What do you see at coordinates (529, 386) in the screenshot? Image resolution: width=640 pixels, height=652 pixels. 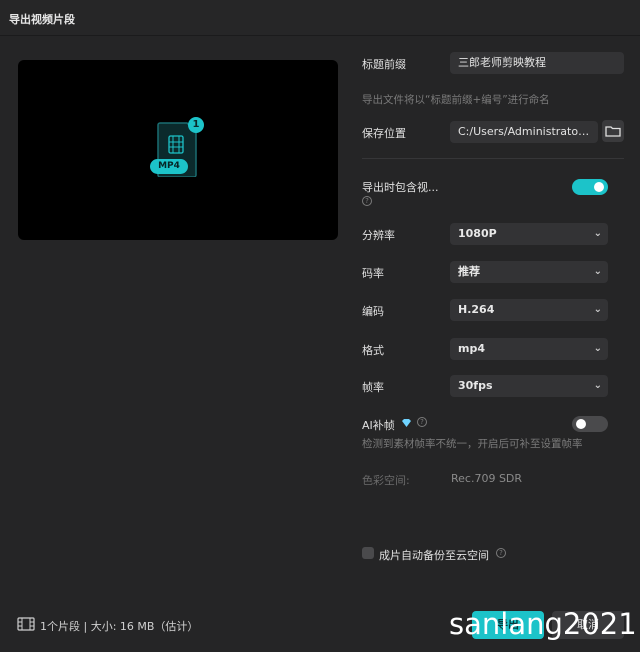 I see `framerate-select: 30fps ⌄` at bounding box center [529, 386].